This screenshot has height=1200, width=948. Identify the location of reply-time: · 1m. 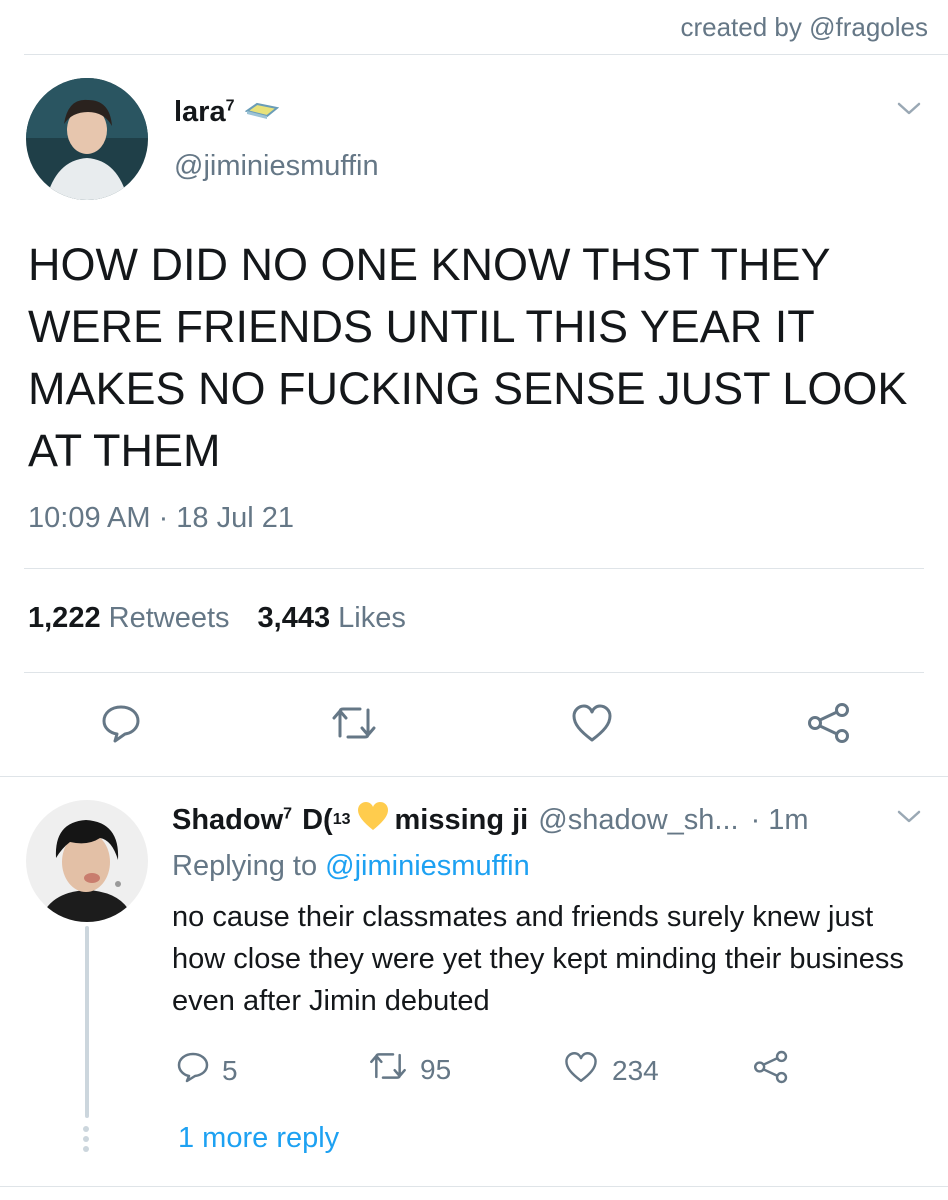
(780, 820).